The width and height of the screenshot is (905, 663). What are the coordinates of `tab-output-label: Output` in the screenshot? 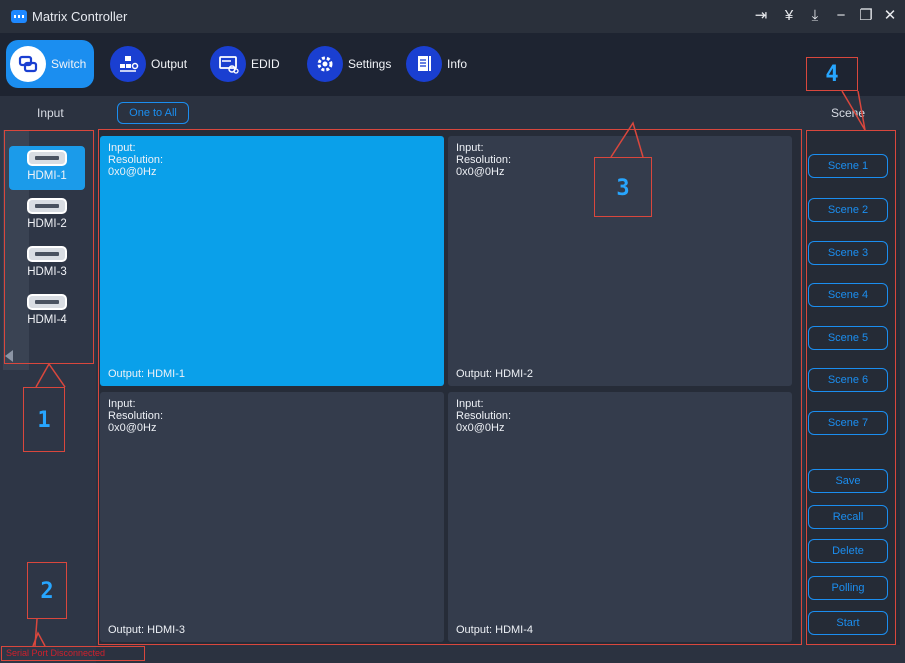 It's located at (169, 64).